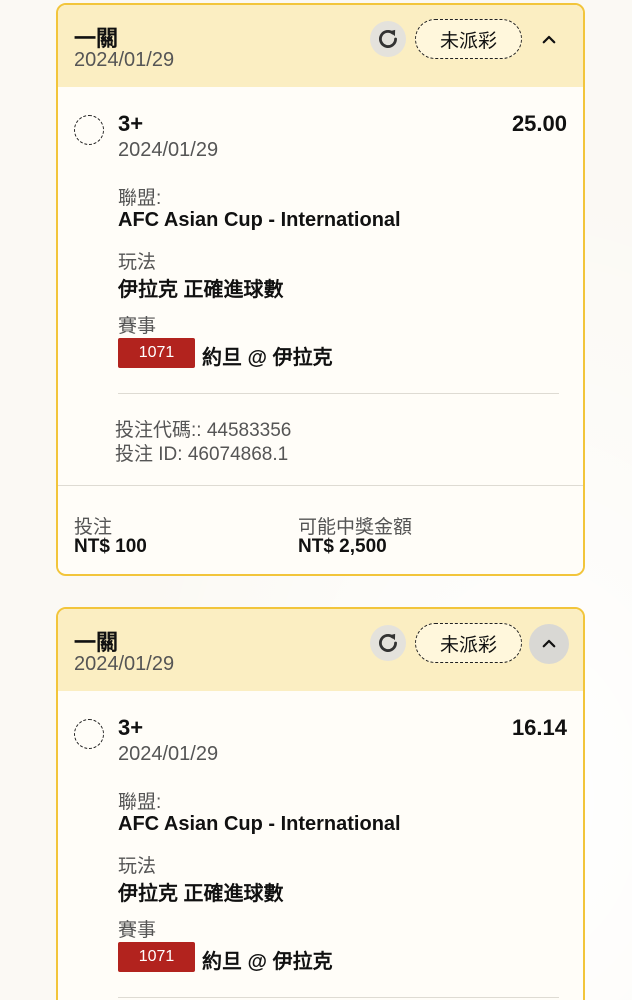 Image resolution: width=632 pixels, height=1000 pixels. Describe the element at coordinates (342, 546) in the screenshot. I see `payout-value: NT$ 2,500` at that location.